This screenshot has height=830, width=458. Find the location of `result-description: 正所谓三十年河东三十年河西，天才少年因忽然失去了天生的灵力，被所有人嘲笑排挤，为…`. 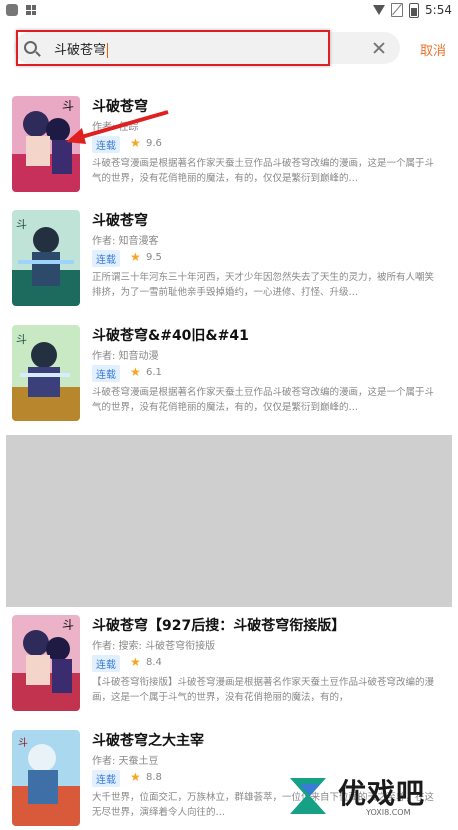

result-description: 正所谓三十年河东三十年河西，天才少年因忽然失去了天生的灵力，被所有人嘲笑排挤，为… is located at coordinates (263, 285).